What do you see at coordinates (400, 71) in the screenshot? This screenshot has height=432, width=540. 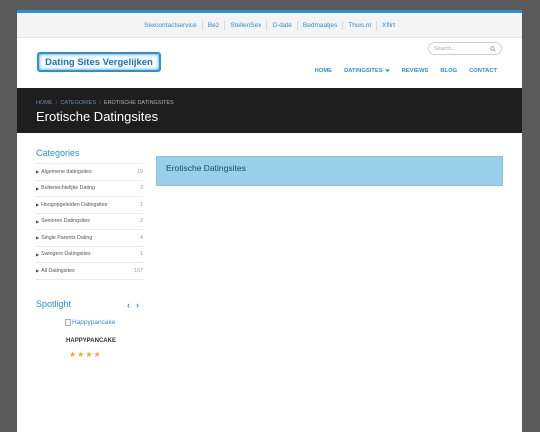 I see `main-nav: HOME DATINGSITES REVIEWS BLOG CONTACT` at bounding box center [400, 71].